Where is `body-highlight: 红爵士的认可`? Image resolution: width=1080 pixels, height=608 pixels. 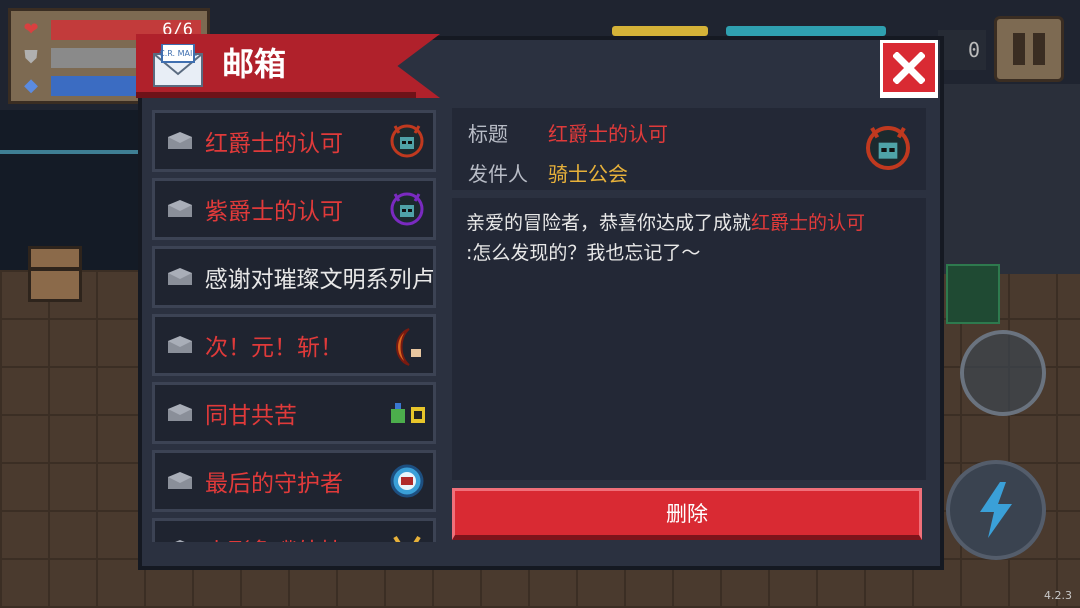
body-highlight: 红爵士的认可 is located at coordinates (808, 223).